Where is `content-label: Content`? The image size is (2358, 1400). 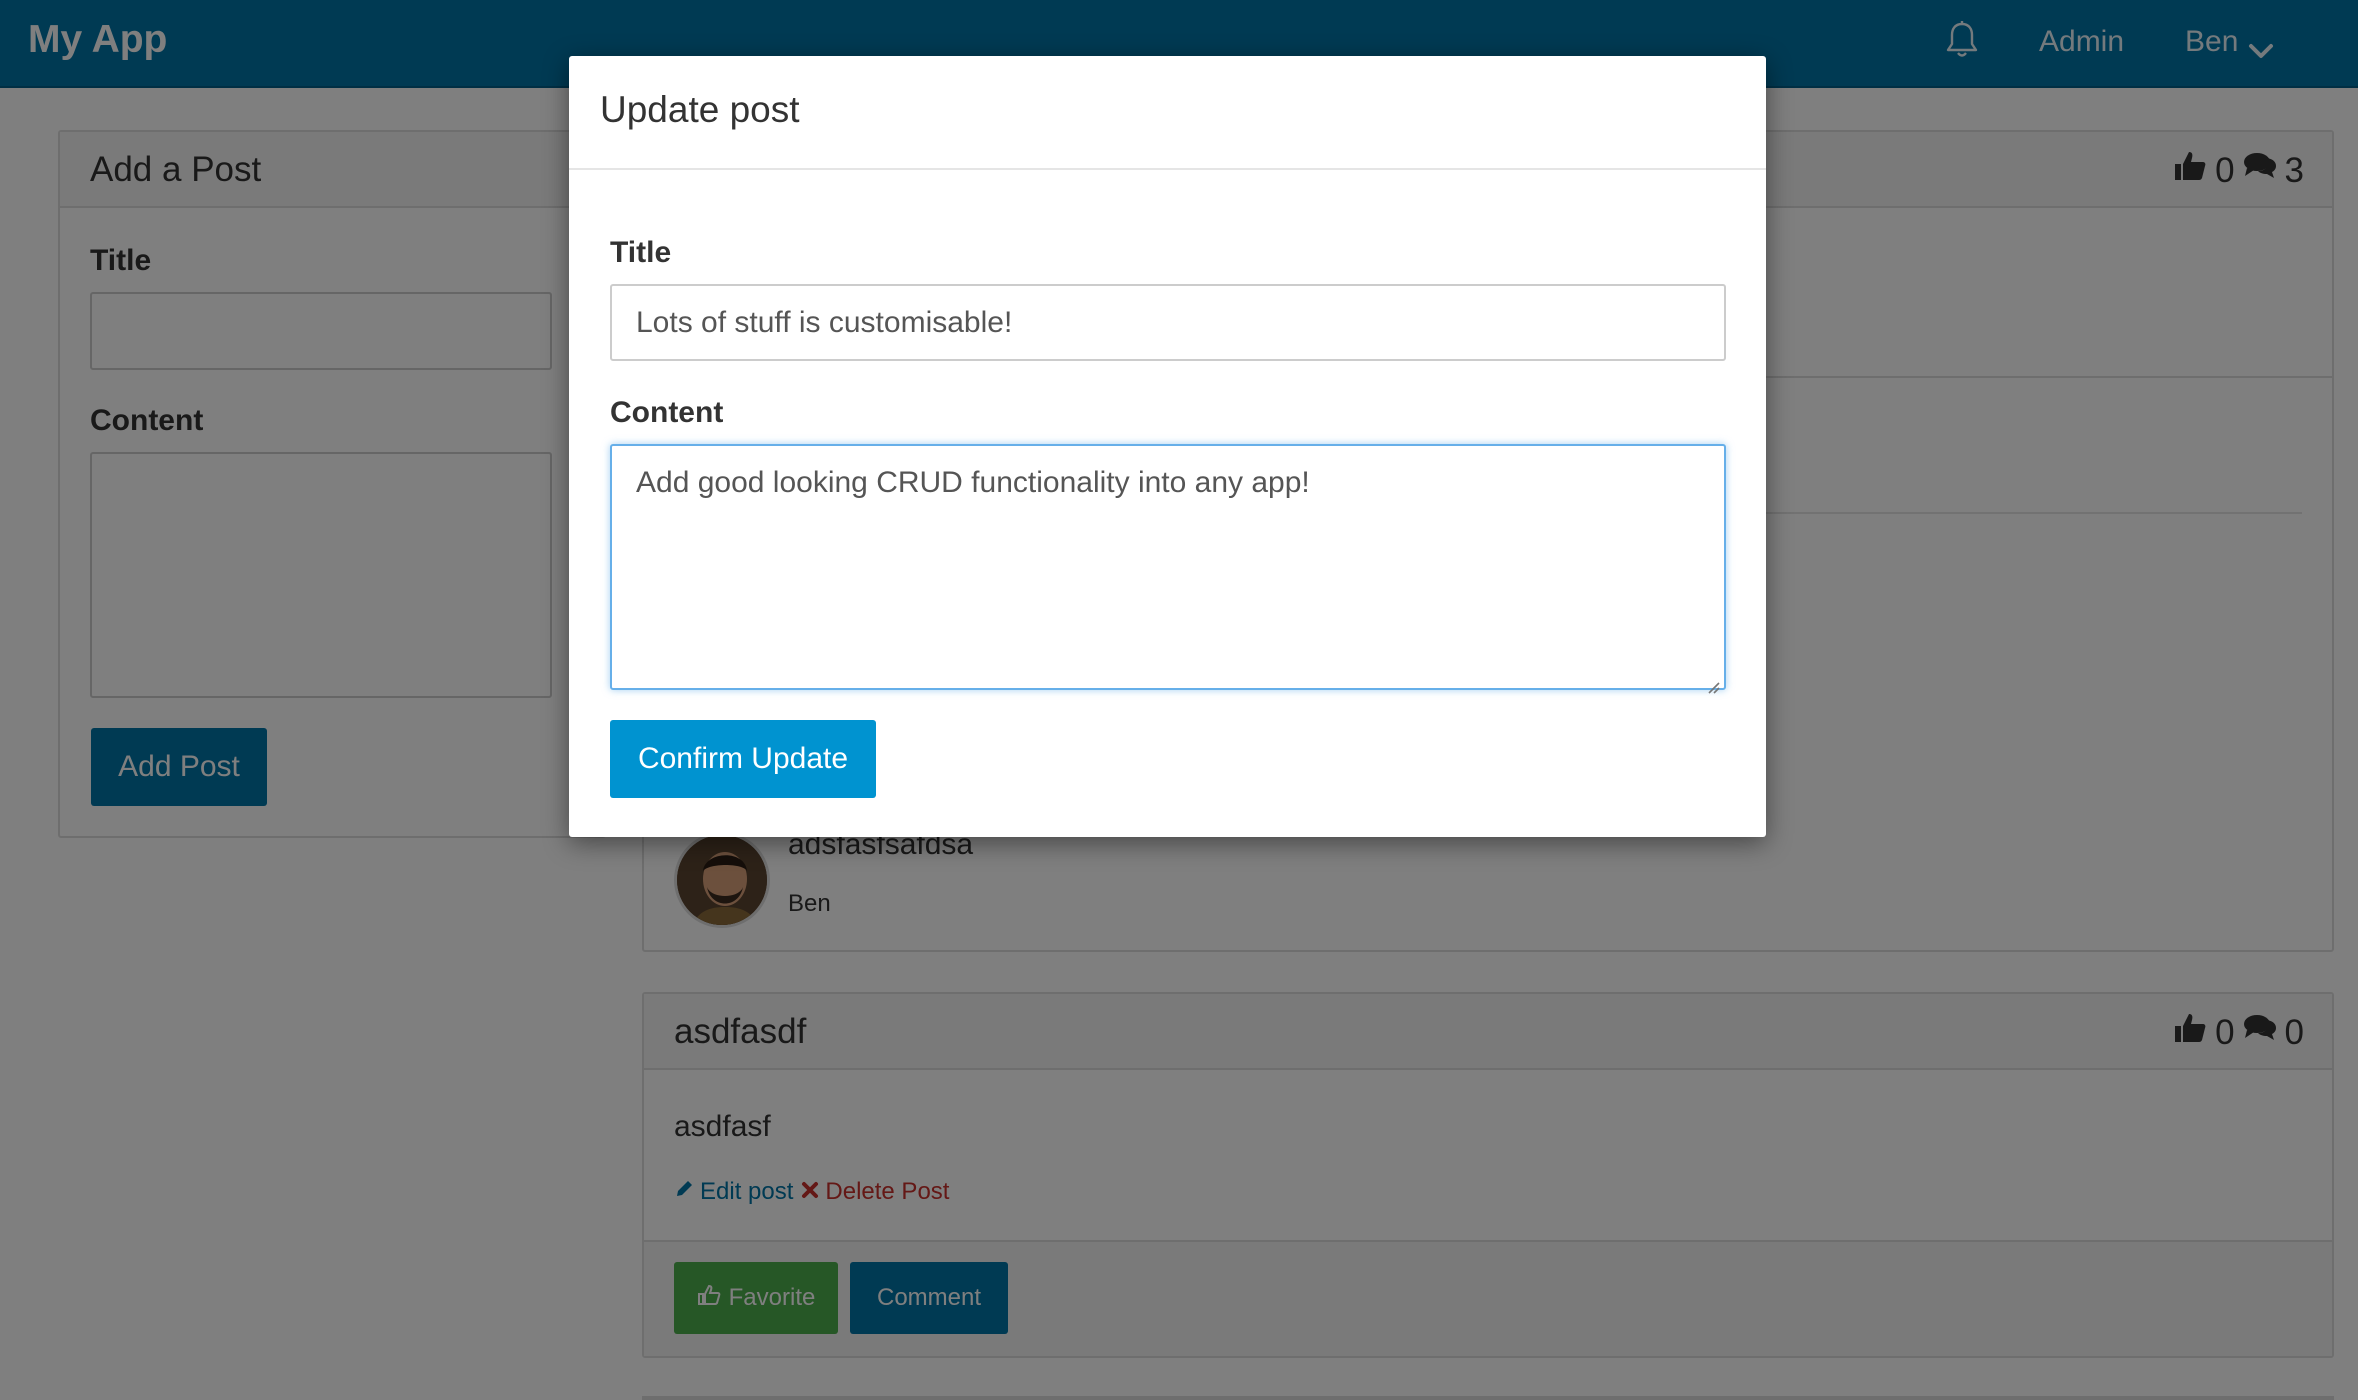
content-label: Content is located at coordinates (667, 412).